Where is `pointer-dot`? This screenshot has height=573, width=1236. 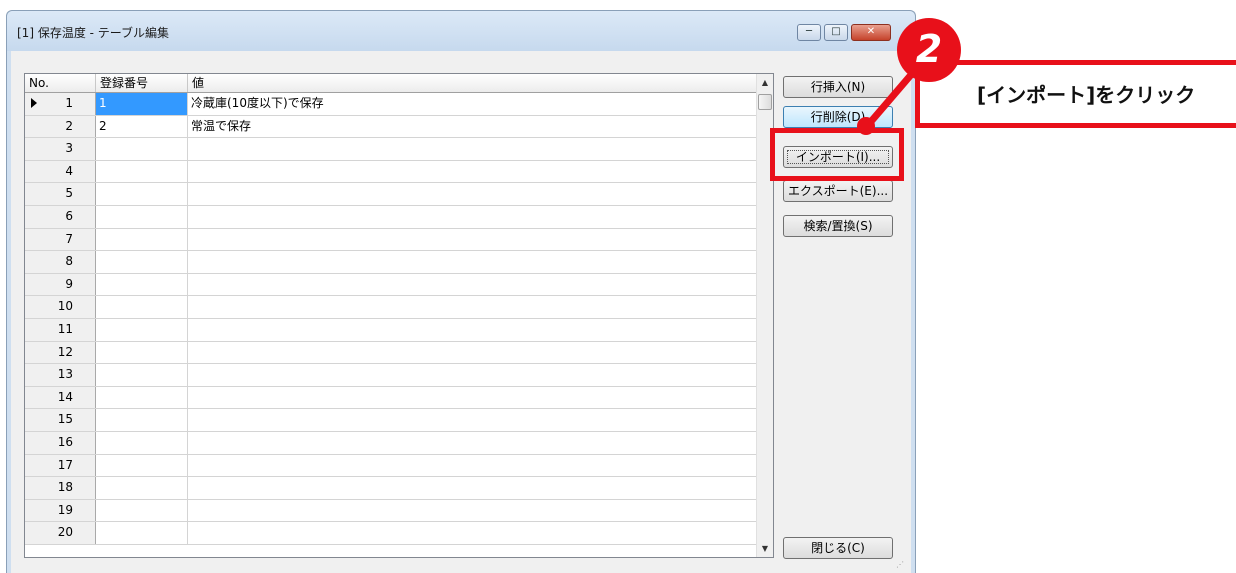
pointer-dot is located at coordinates (866, 126).